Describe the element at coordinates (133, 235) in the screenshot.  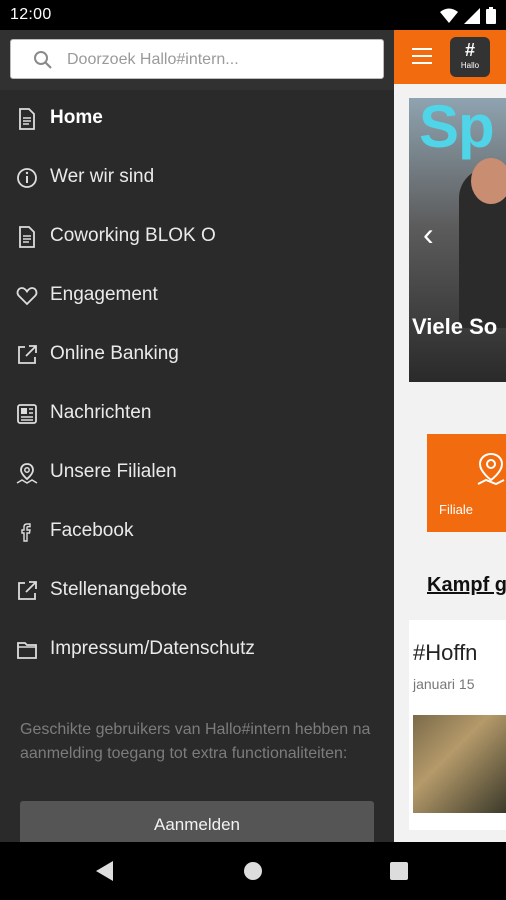
I see `menu-label: Coworking BLOK O` at that location.